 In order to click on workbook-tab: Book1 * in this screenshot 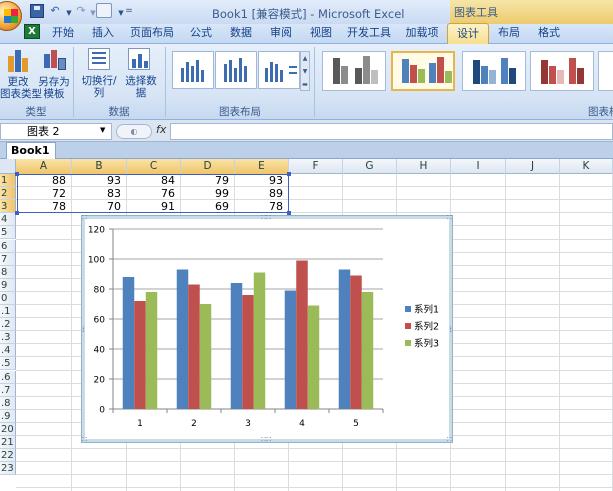, I will do `click(31, 157)`.